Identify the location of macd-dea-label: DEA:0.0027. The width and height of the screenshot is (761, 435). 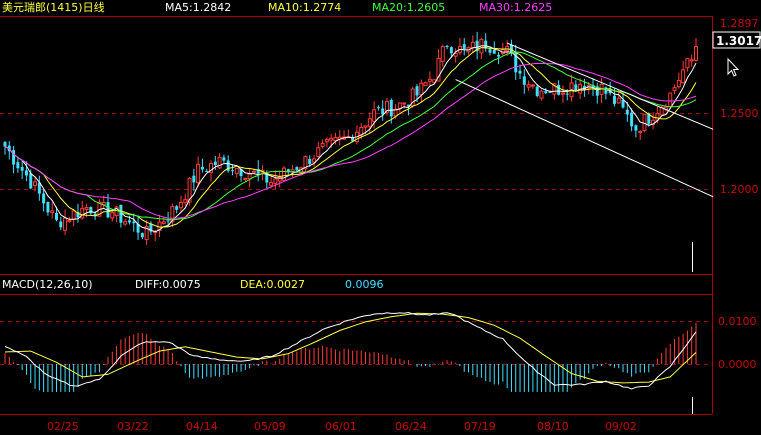
(272, 284).